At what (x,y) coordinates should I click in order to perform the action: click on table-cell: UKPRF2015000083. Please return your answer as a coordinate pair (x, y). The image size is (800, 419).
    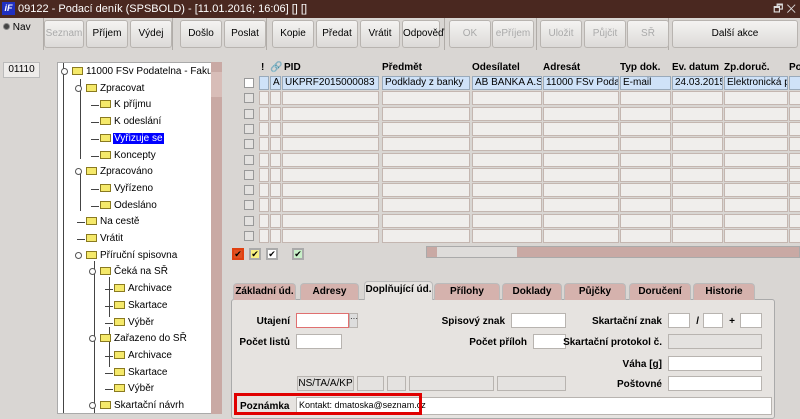
    Looking at the image, I should click on (330, 83).